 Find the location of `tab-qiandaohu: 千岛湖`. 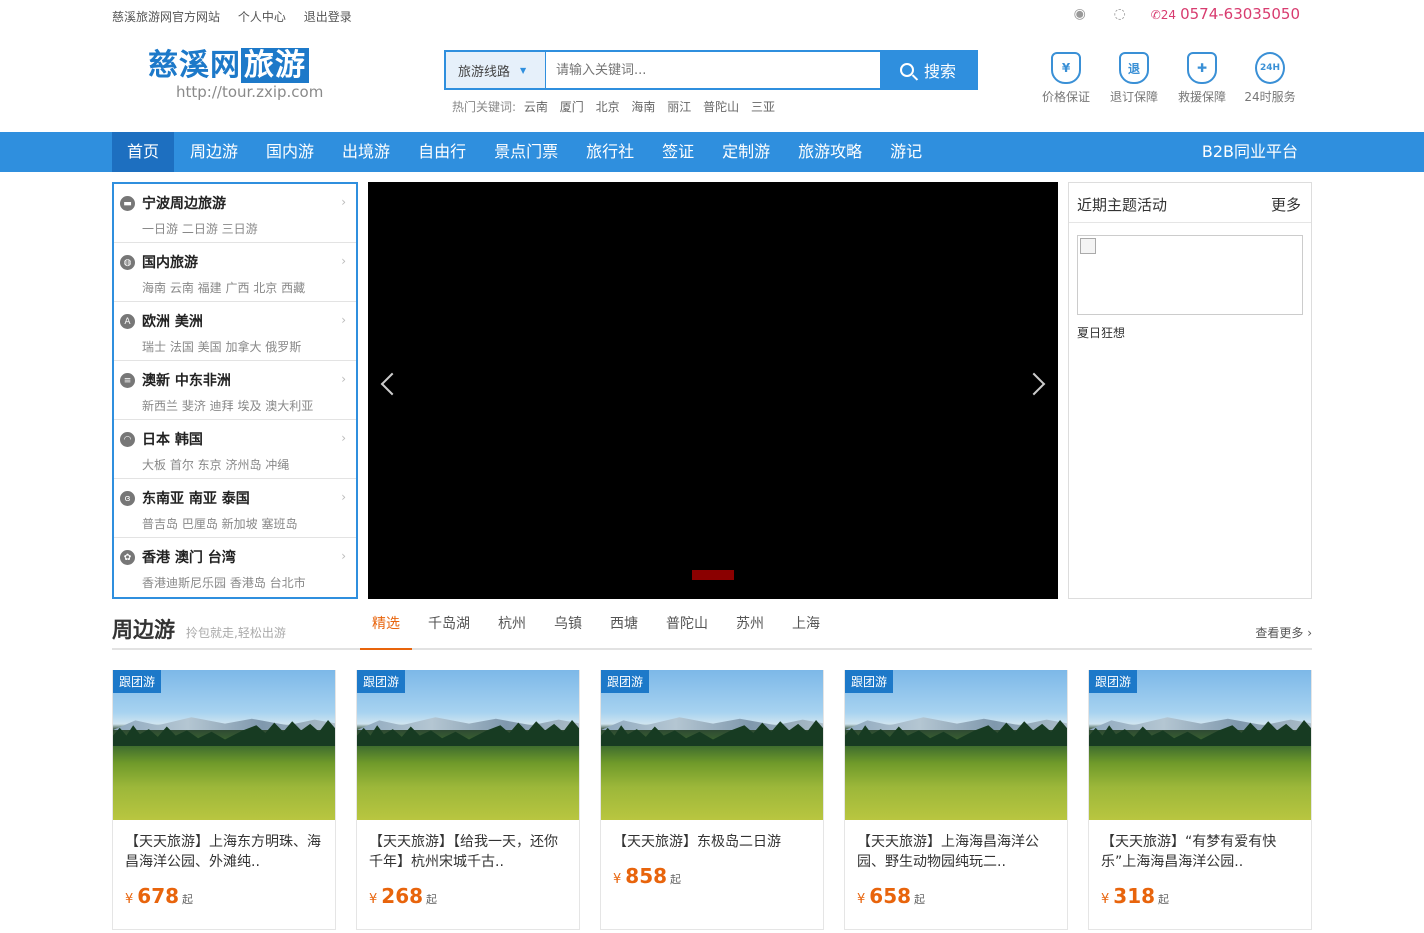

tab-qiandaohu: 千岛湖 is located at coordinates (449, 630).